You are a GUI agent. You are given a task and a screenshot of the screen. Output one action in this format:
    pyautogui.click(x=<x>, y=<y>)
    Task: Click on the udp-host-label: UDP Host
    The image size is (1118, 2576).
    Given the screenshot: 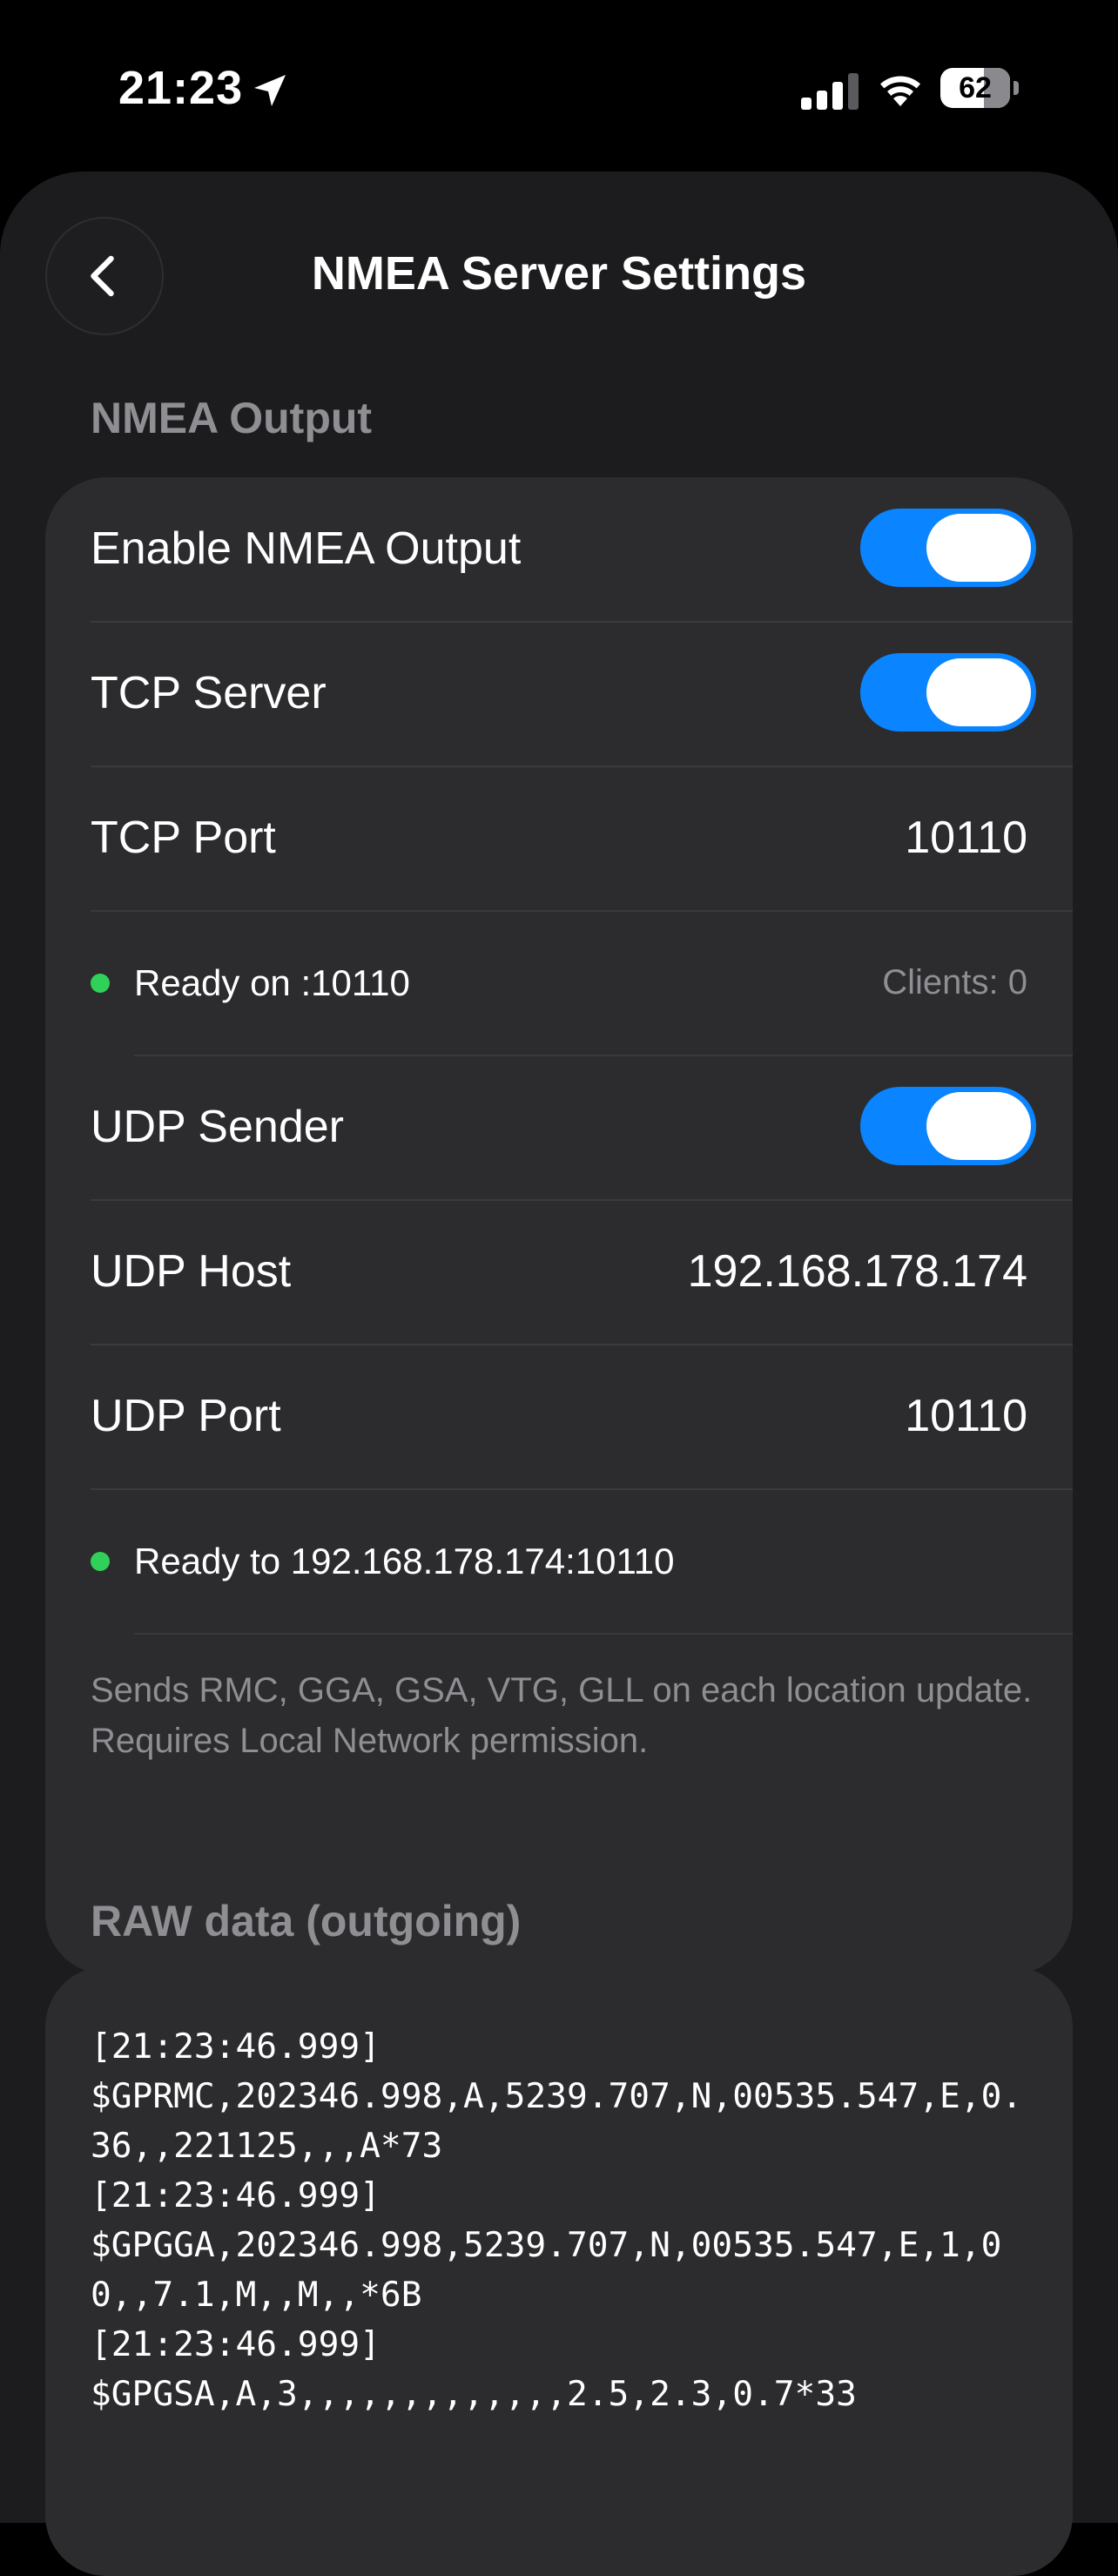 What is the action you would take?
    pyautogui.click(x=191, y=1272)
    